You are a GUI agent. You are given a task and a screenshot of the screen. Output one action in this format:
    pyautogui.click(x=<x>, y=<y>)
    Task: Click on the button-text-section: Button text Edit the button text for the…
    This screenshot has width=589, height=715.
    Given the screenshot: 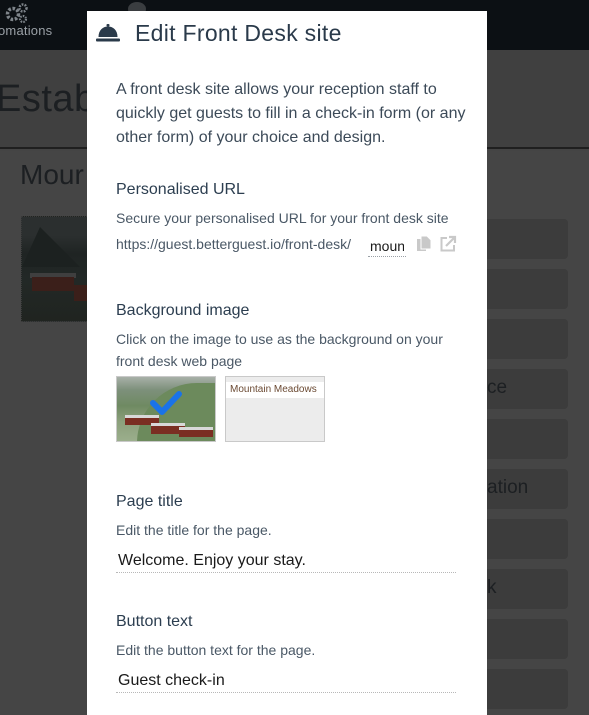 What is the action you would take?
    pyautogui.click(x=288, y=653)
    